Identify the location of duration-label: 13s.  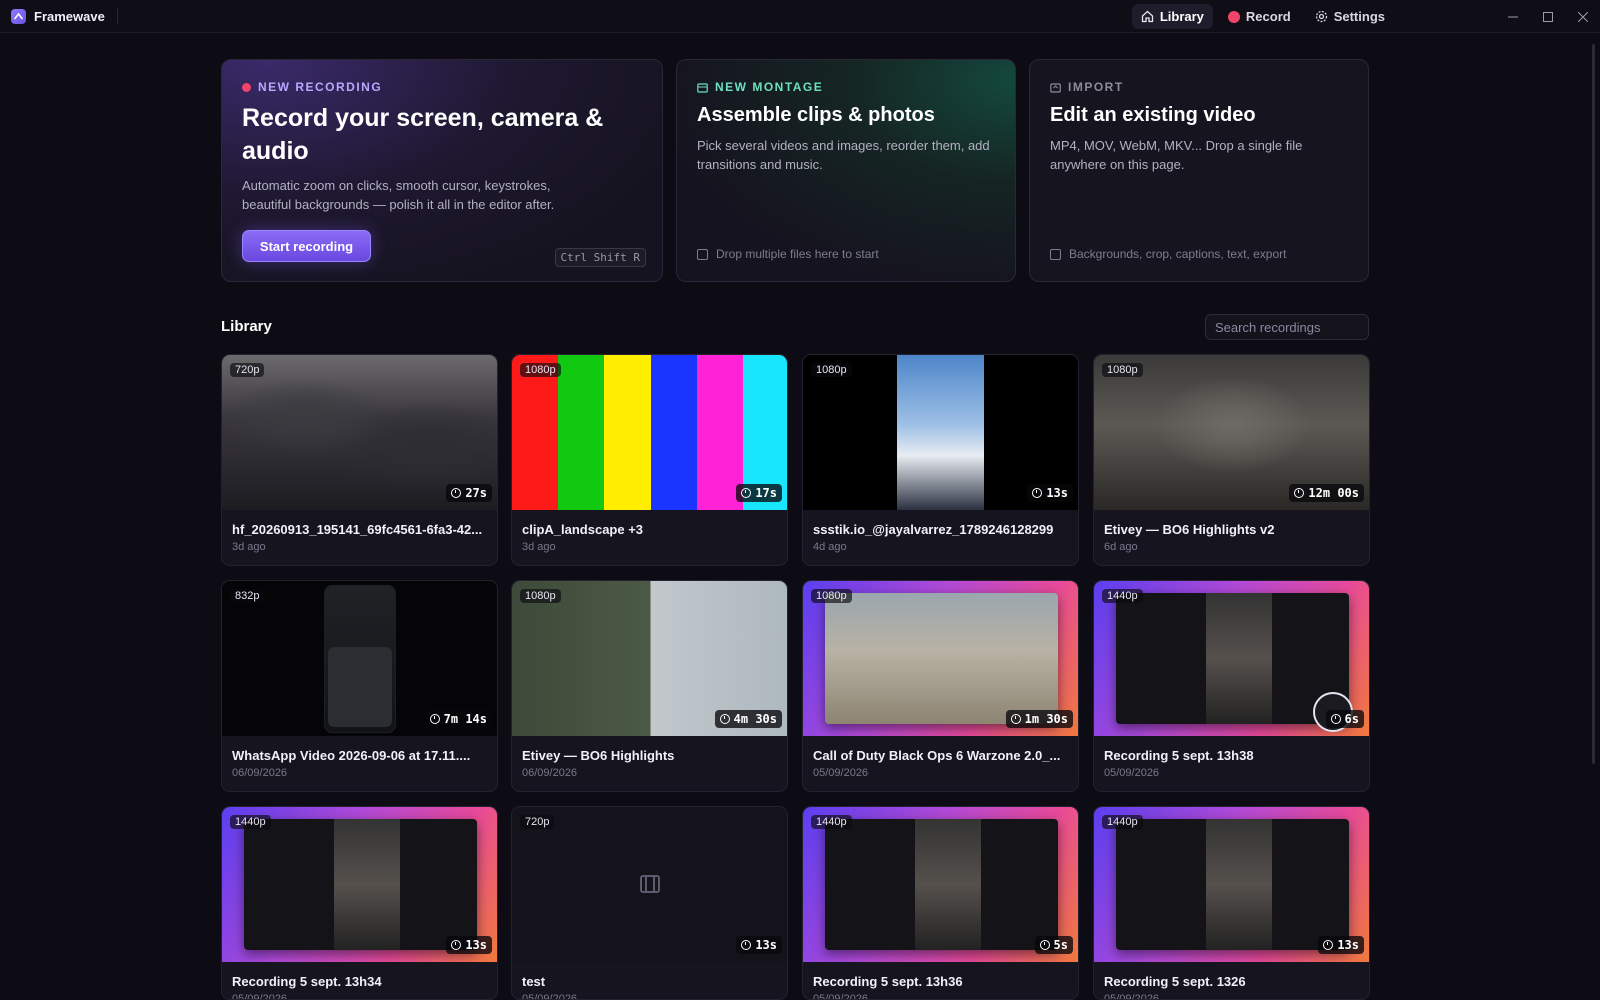
(1348, 945).